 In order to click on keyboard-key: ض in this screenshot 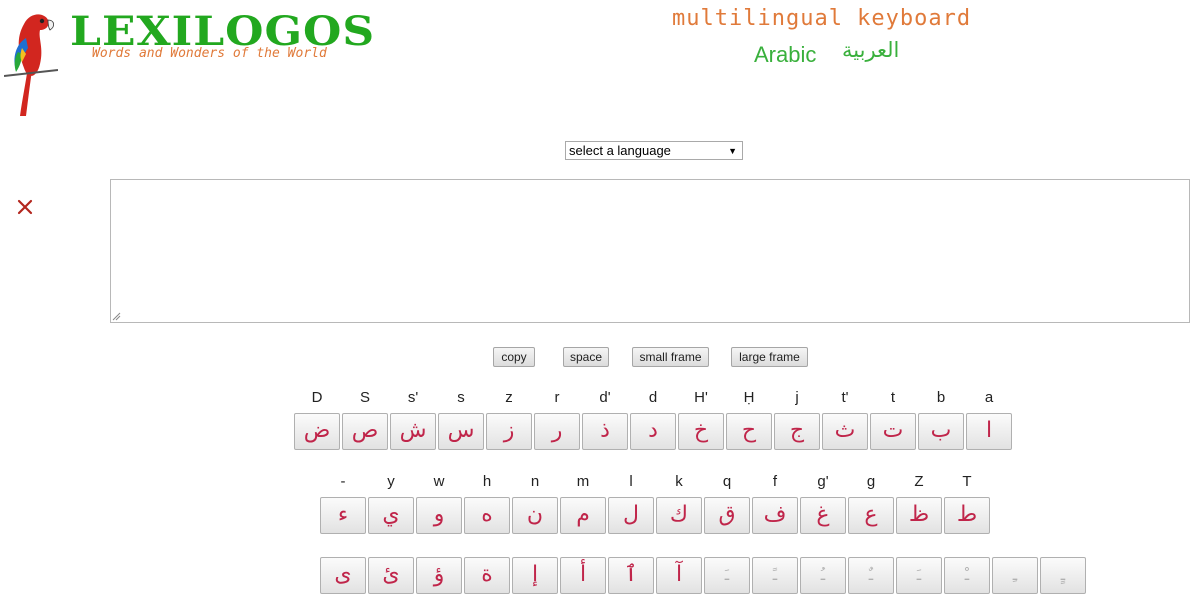, I will do `click(317, 431)`.